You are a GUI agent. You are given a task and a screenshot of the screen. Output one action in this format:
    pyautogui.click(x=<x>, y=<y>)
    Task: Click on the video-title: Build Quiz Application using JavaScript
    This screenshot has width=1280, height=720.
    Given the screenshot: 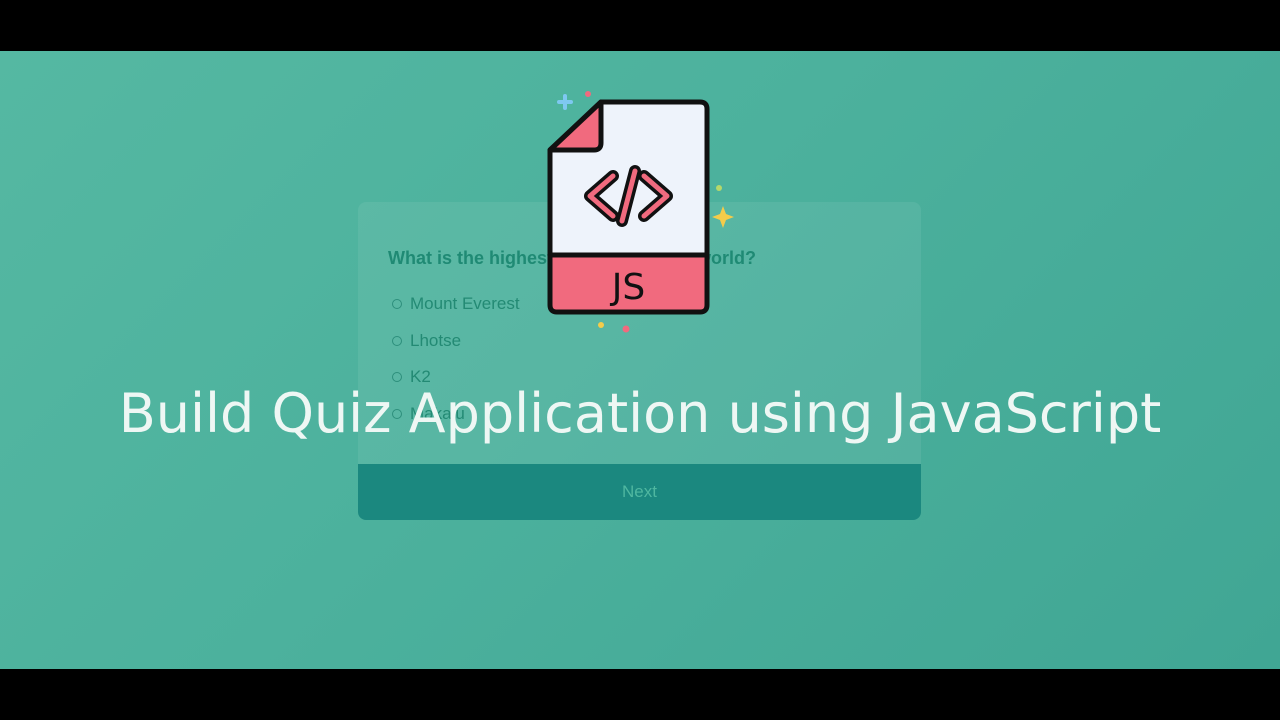 What is the action you would take?
    pyautogui.click(x=640, y=413)
    